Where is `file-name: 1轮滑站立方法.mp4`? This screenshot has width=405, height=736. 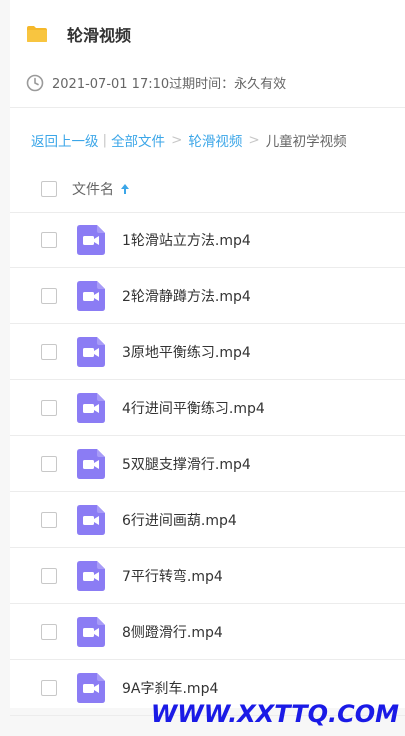 file-name: 1轮滑站立方法.mp4 is located at coordinates (186, 240).